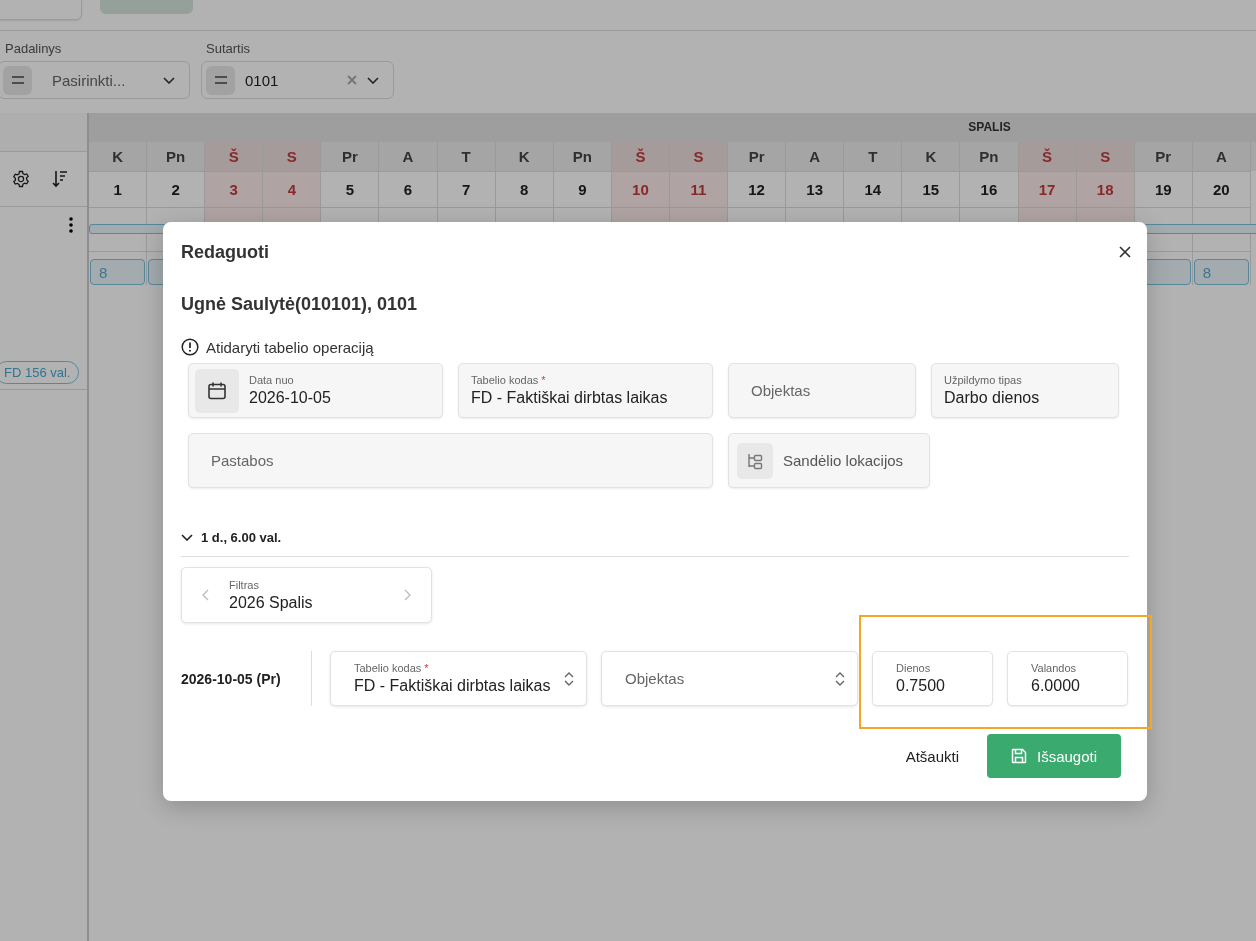  I want to click on date-header: 12, so click(757, 189).